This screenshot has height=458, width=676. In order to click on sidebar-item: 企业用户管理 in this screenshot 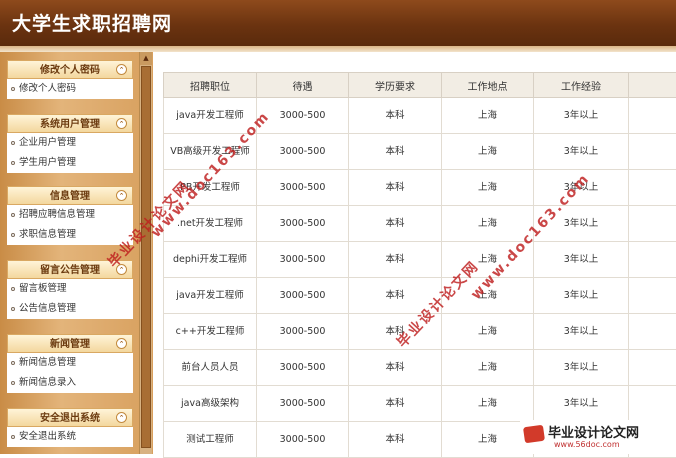, I will do `click(70, 143)`.